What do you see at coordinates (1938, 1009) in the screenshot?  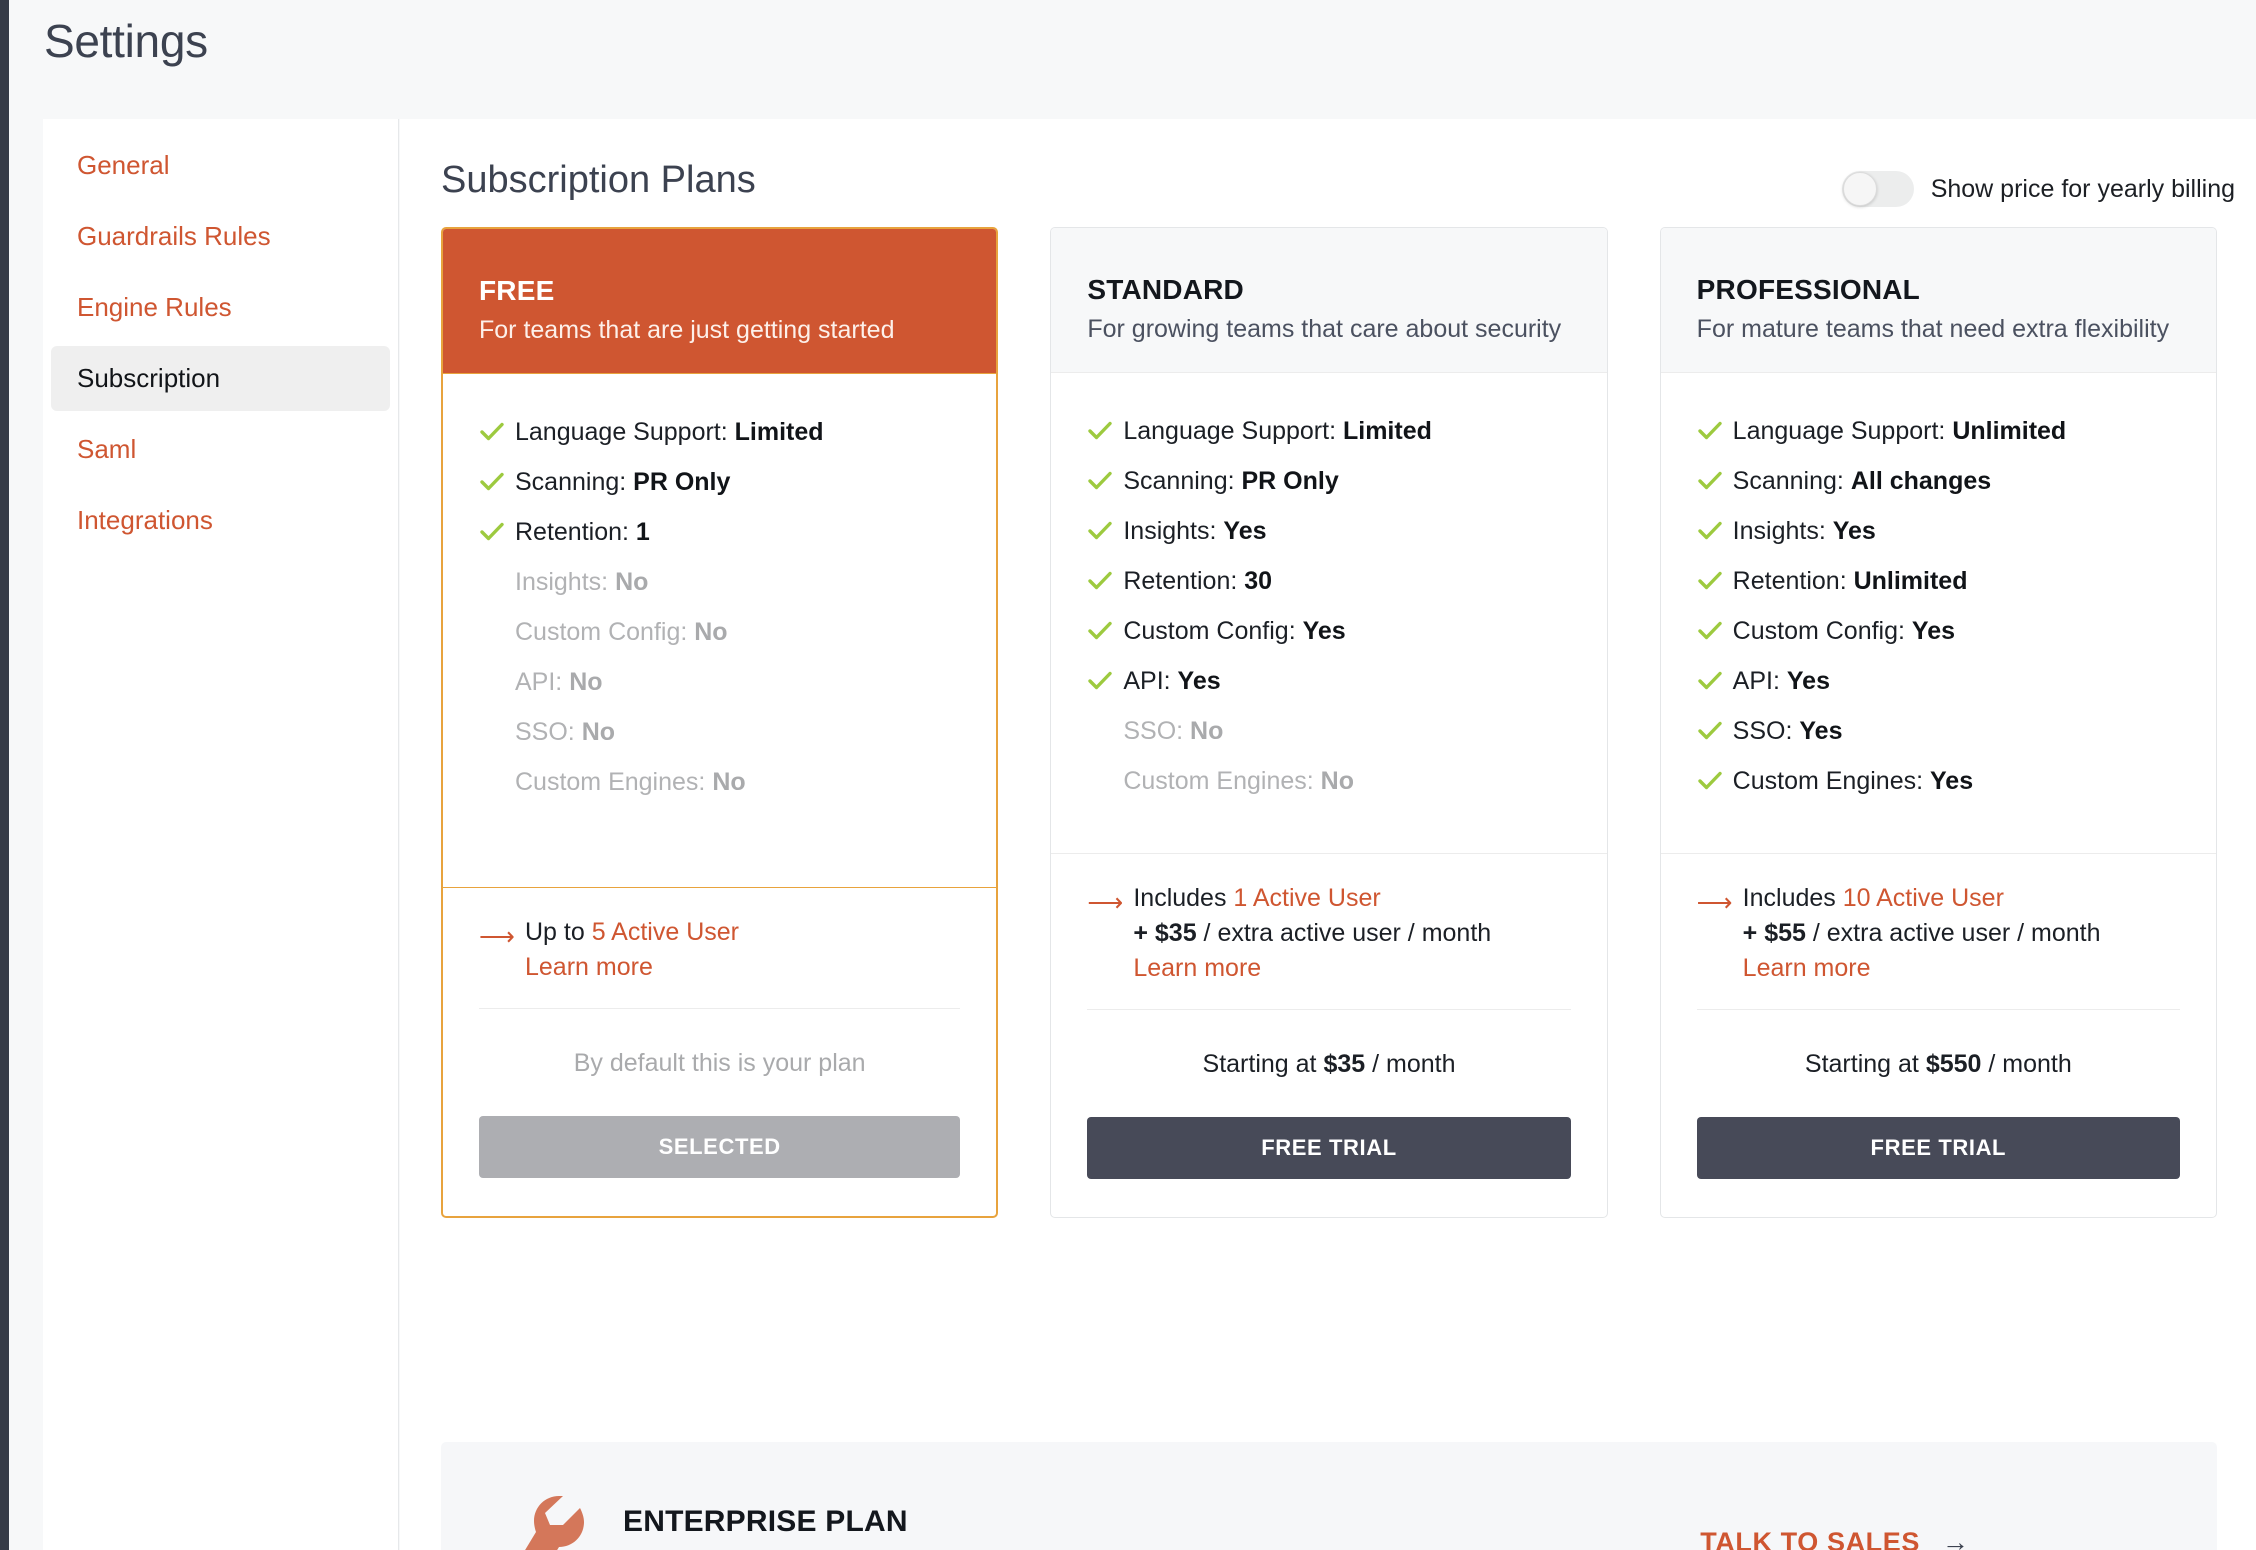 I see `divider` at bounding box center [1938, 1009].